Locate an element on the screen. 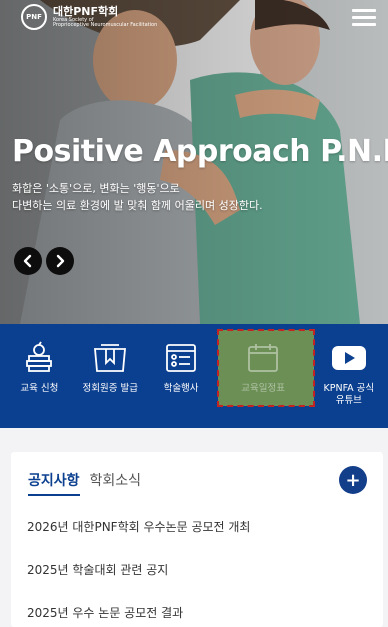 This screenshot has width=388, height=627. list-item: 2026년 대한PNF학회 우수논문 공모전 개최 is located at coordinates (197, 539).